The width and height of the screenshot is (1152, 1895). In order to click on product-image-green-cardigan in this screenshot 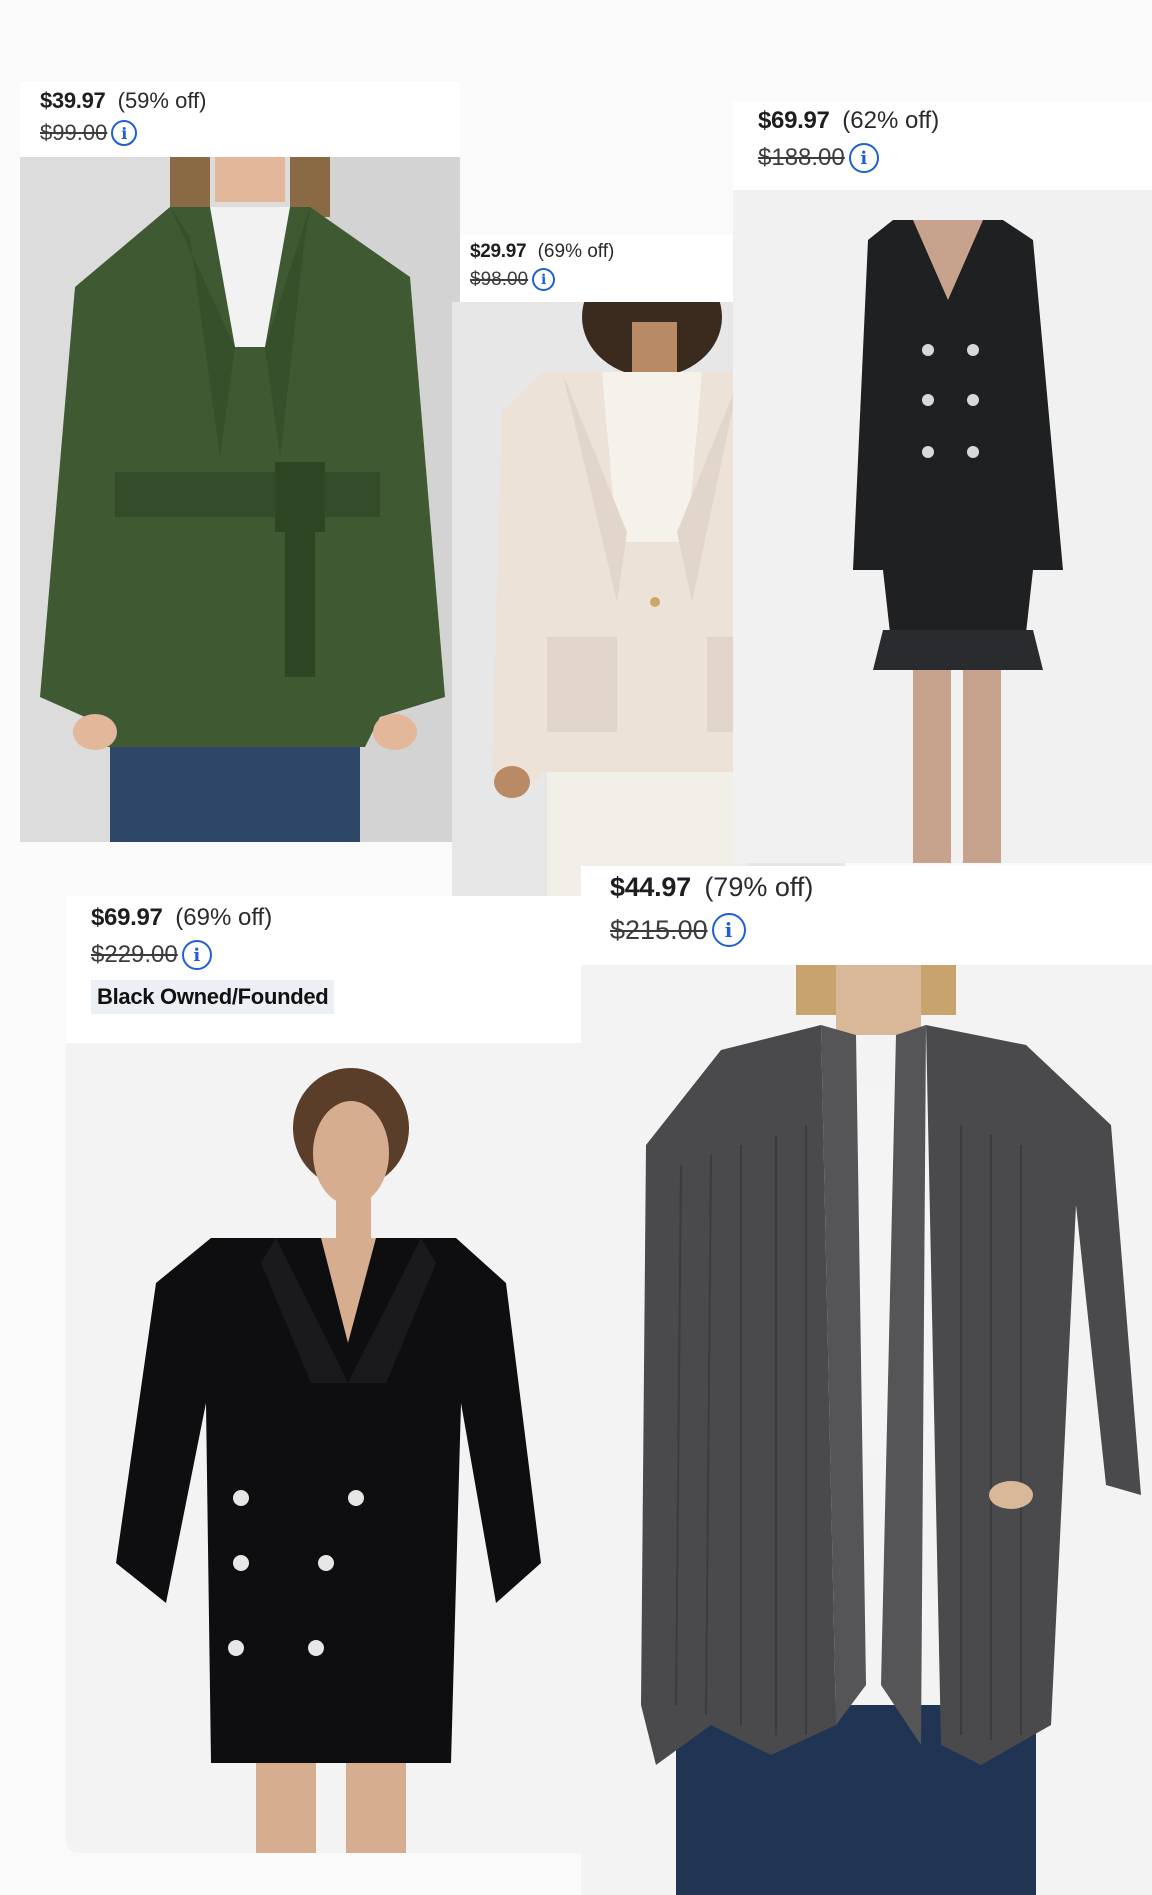, I will do `click(240, 499)`.